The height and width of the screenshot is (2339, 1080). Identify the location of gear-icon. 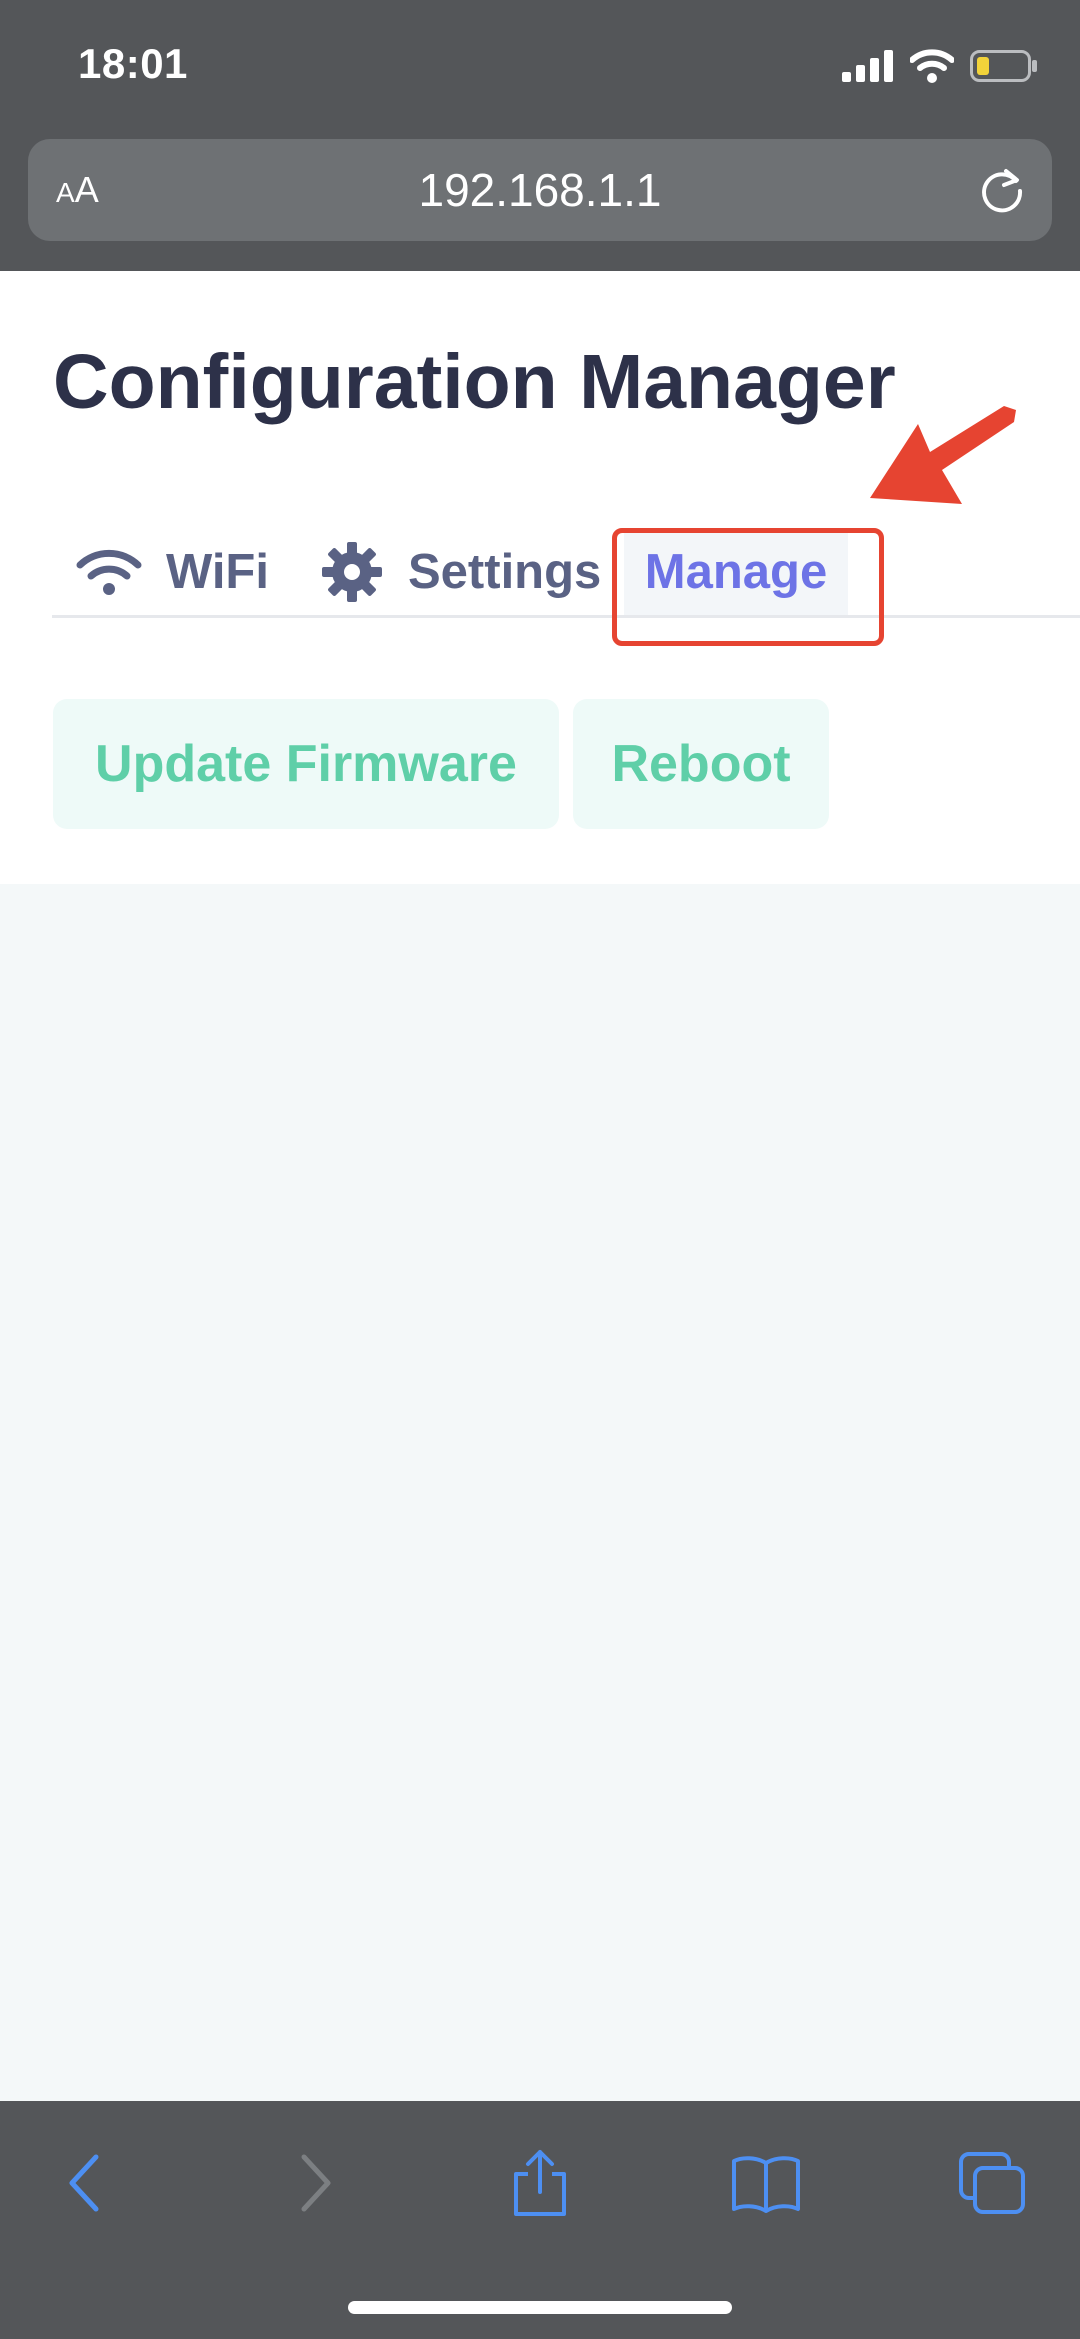
(352, 572).